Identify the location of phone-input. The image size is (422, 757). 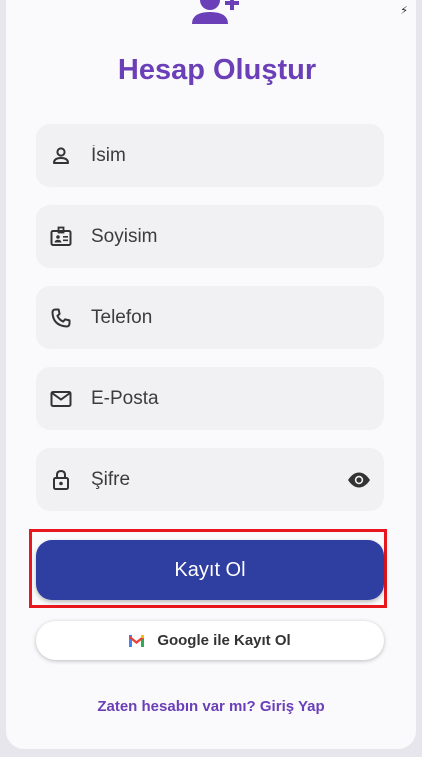
(211, 317).